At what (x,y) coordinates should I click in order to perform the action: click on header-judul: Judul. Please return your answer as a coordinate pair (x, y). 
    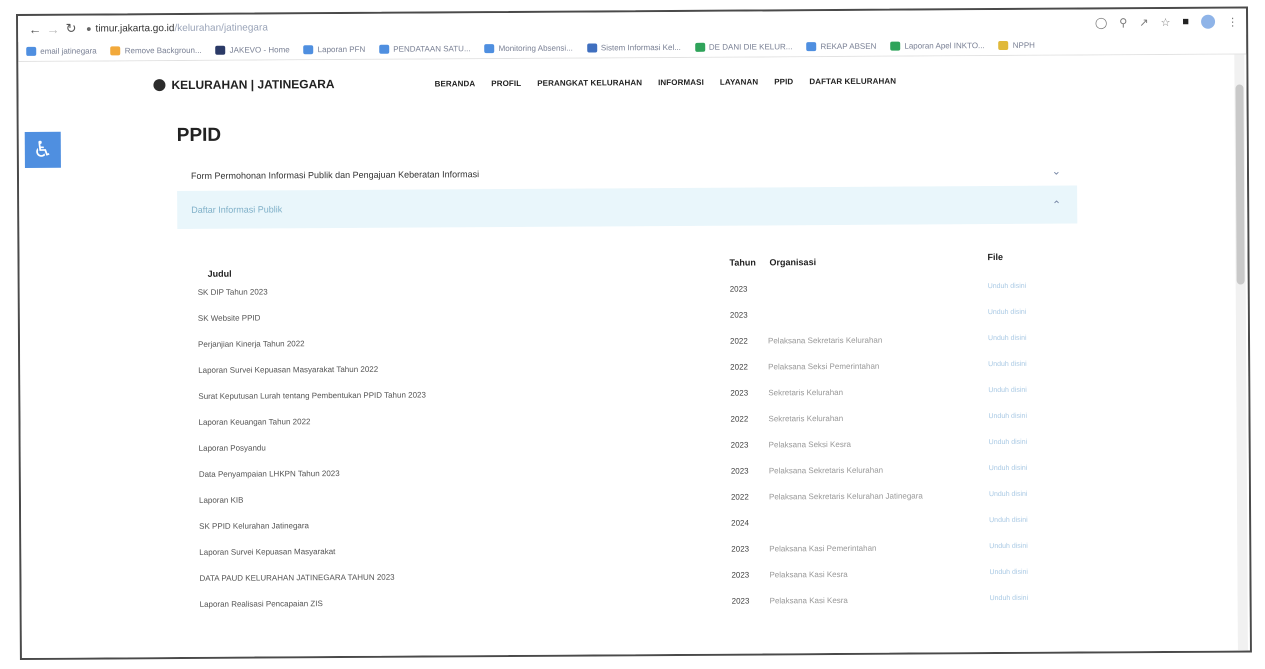
    Looking at the image, I should click on (219, 273).